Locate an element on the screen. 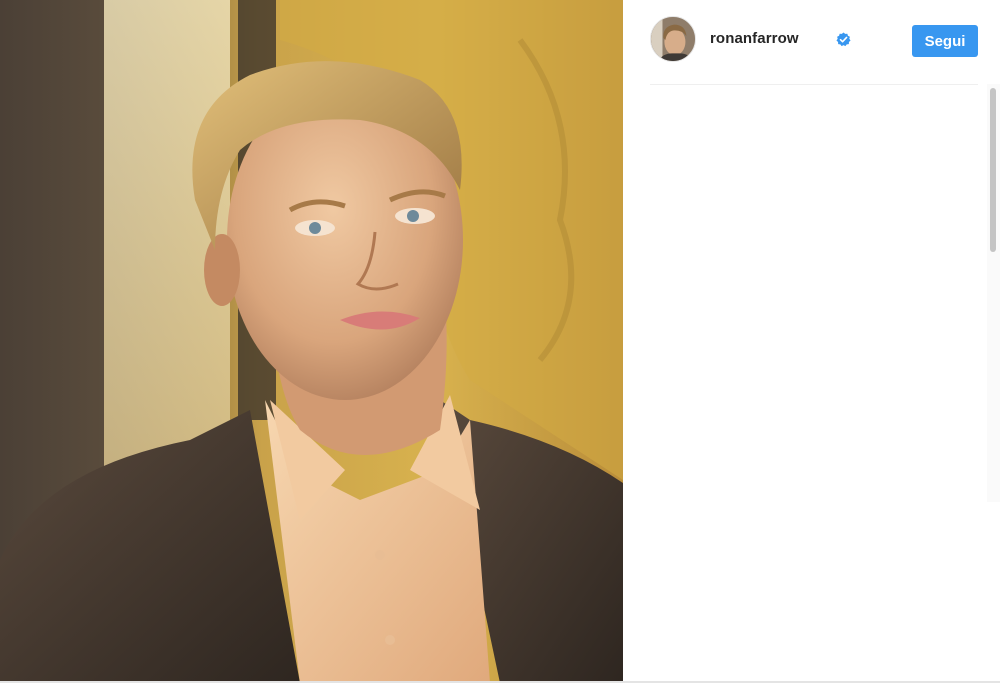  avatar is located at coordinates (673, 39).